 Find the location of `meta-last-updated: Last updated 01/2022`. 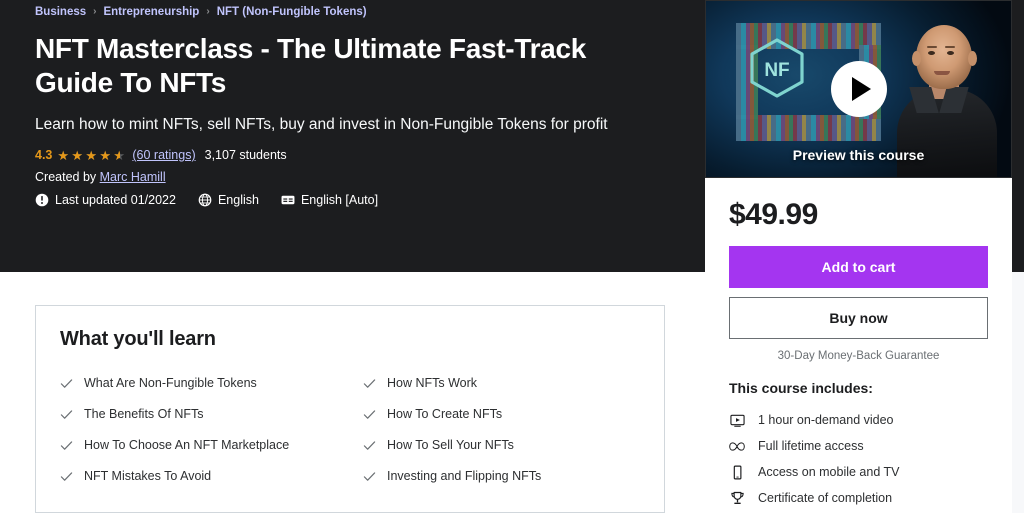

meta-last-updated: Last updated 01/2022 is located at coordinates (105, 200).